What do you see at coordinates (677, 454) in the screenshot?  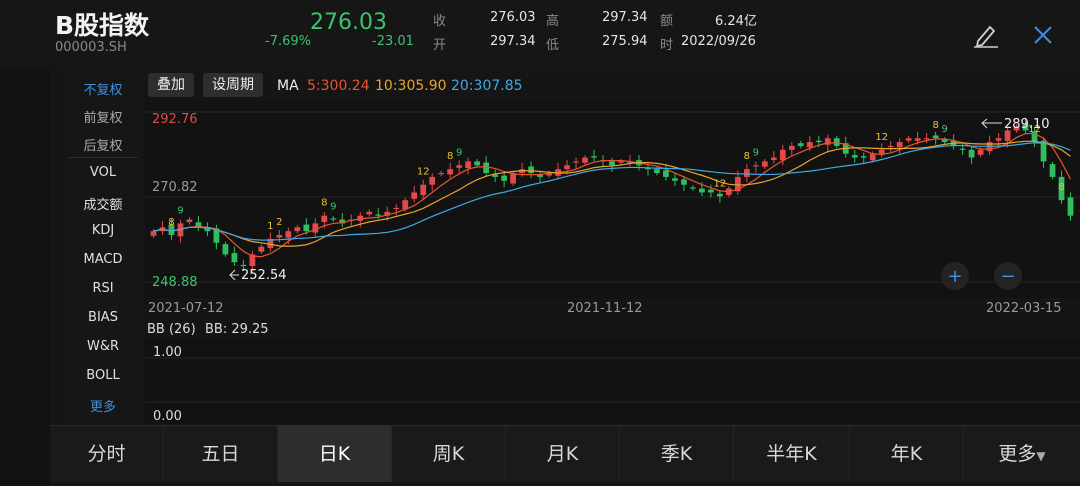 I see `tab-quarterly-k: 季K` at bounding box center [677, 454].